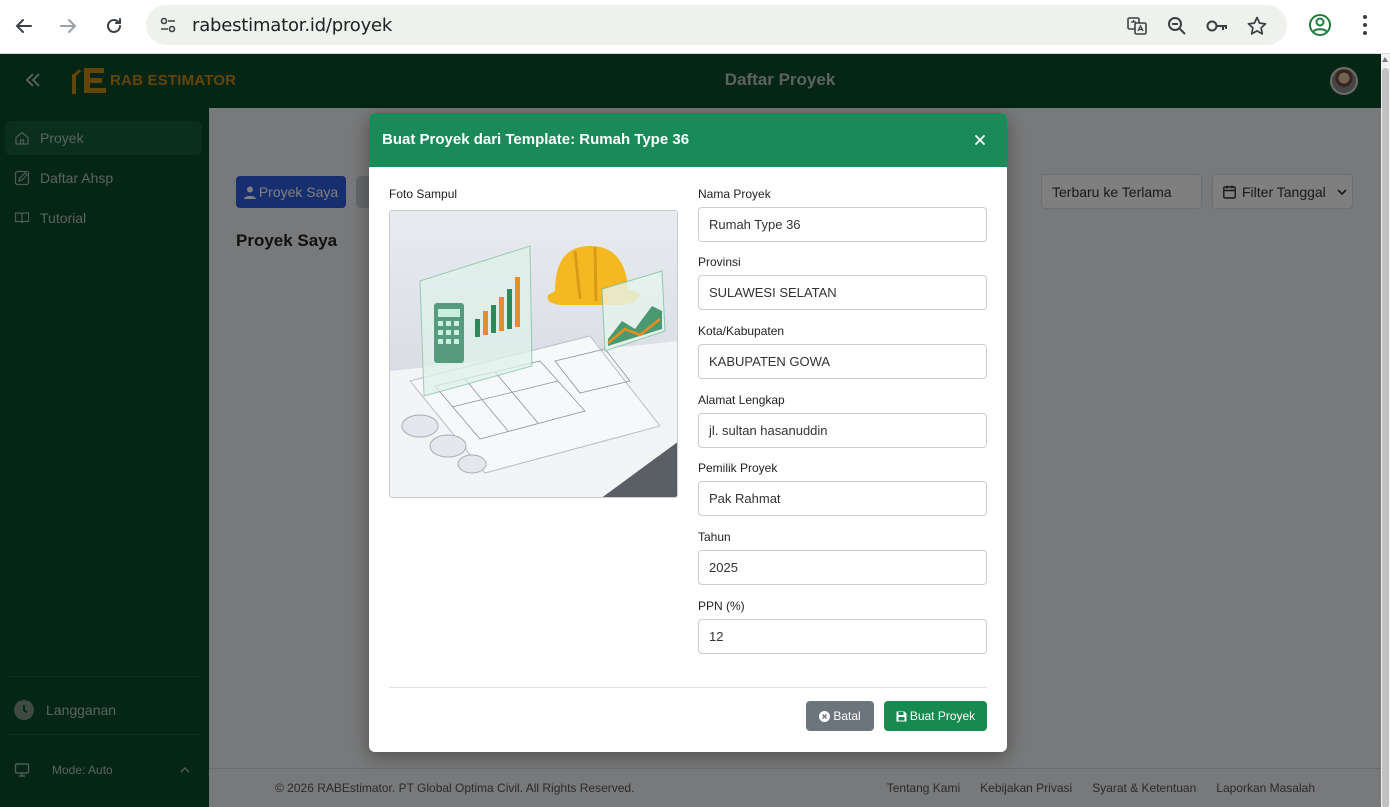  What do you see at coordinates (842, 292) in the screenshot?
I see `province-select: SULAWESI SELATAN` at bounding box center [842, 292].